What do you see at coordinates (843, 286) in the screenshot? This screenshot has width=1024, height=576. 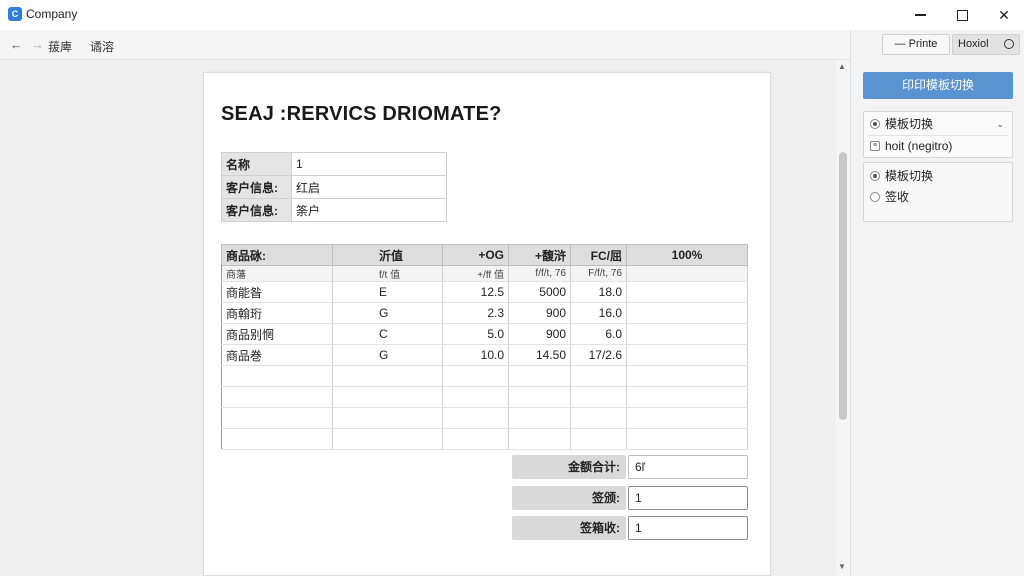 I see `scrollbar-thumb` at bounding box center [843, 286].